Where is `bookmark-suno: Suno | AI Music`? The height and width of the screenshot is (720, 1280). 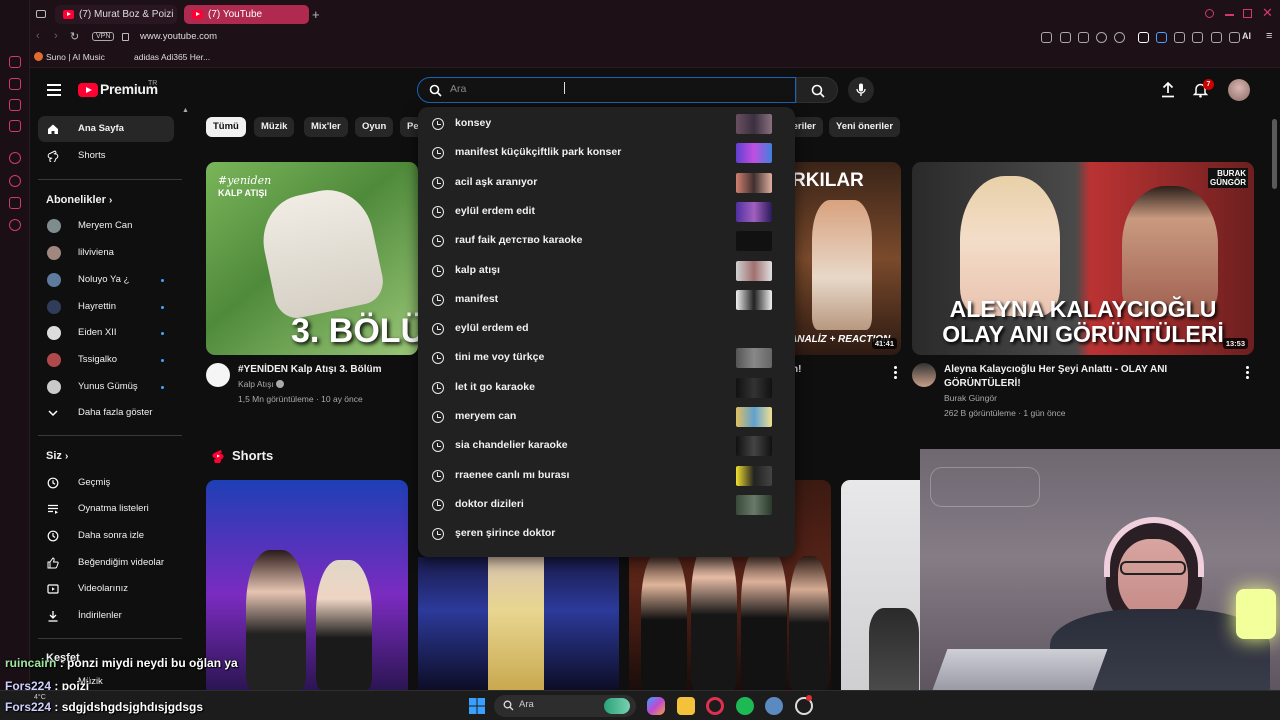 bookmark-suno: Suno | AI Music is located at coordinates (69, 57).